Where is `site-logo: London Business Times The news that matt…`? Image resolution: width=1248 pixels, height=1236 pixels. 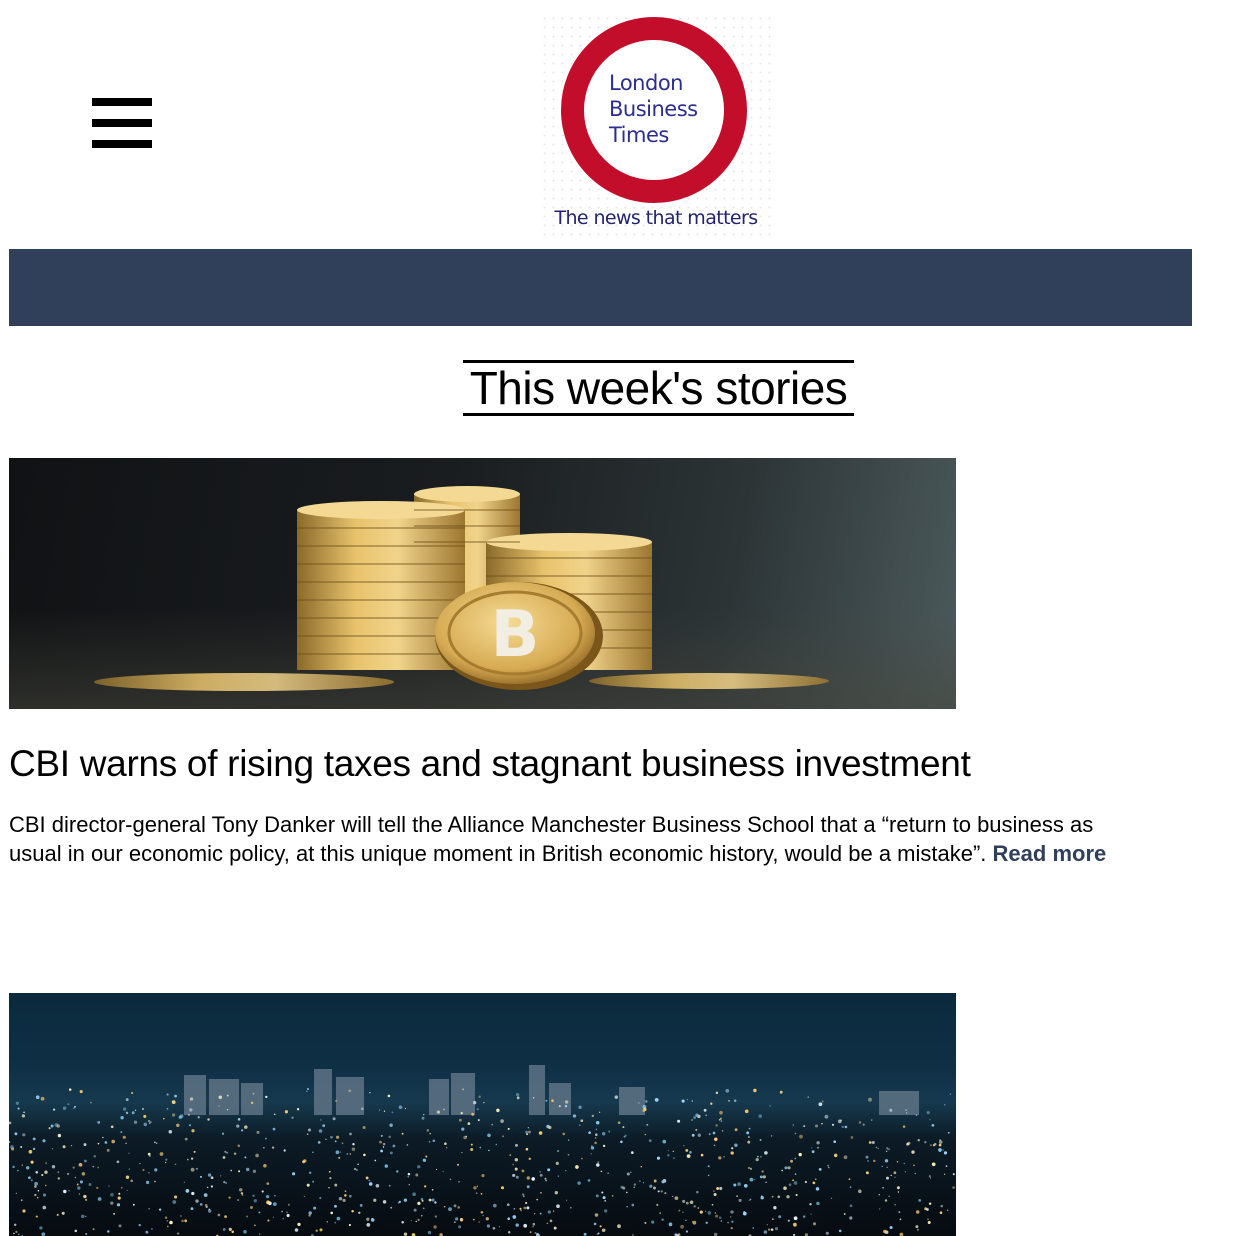
site-logo: London Business Times The news that matt… is located at coordinates (656, 125).